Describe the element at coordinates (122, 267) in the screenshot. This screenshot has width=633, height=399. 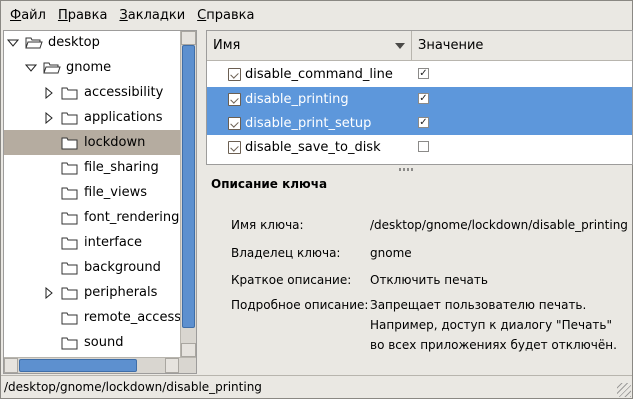
I see `tree-item-label: background` at that location.